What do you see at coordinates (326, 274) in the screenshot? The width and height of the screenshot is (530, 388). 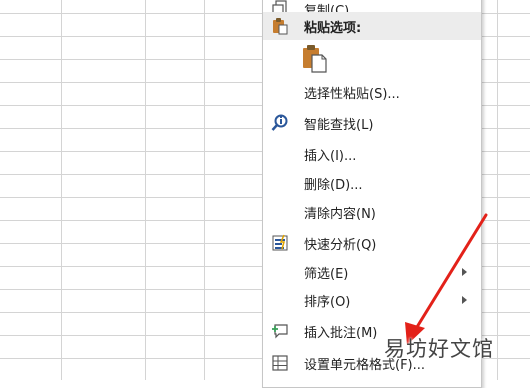 I see `menu-item-label: 筛选(E)` at bounding box center [326, 274].